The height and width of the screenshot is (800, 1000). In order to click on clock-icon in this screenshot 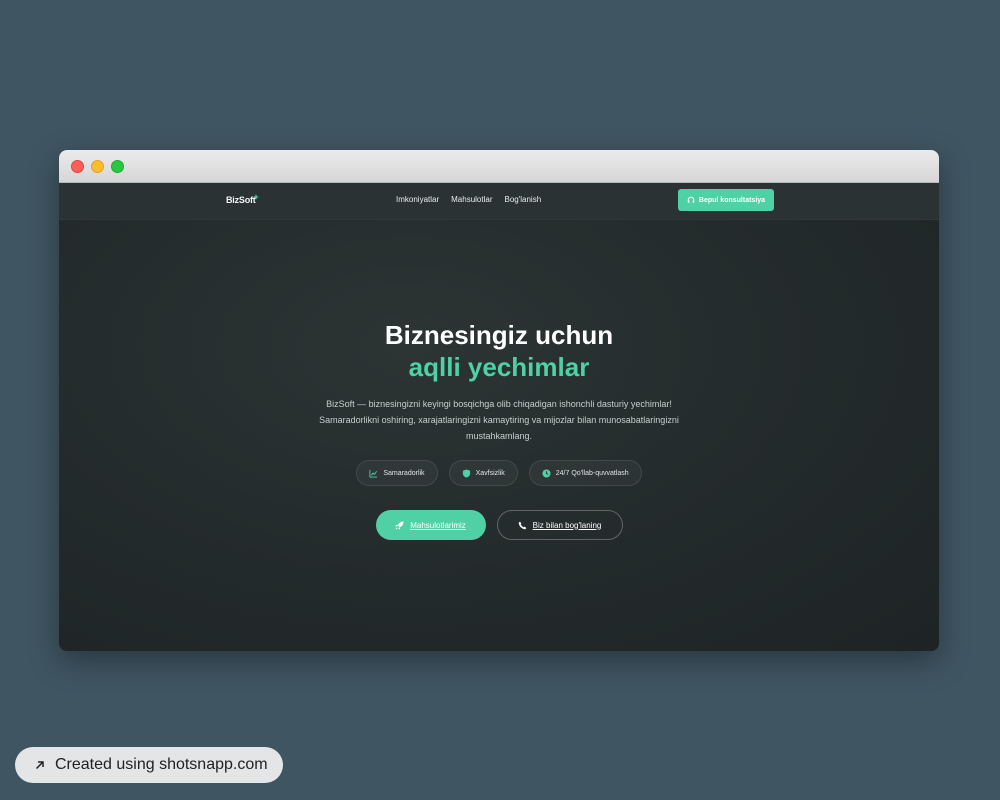, I will do `click(546, 473)`.